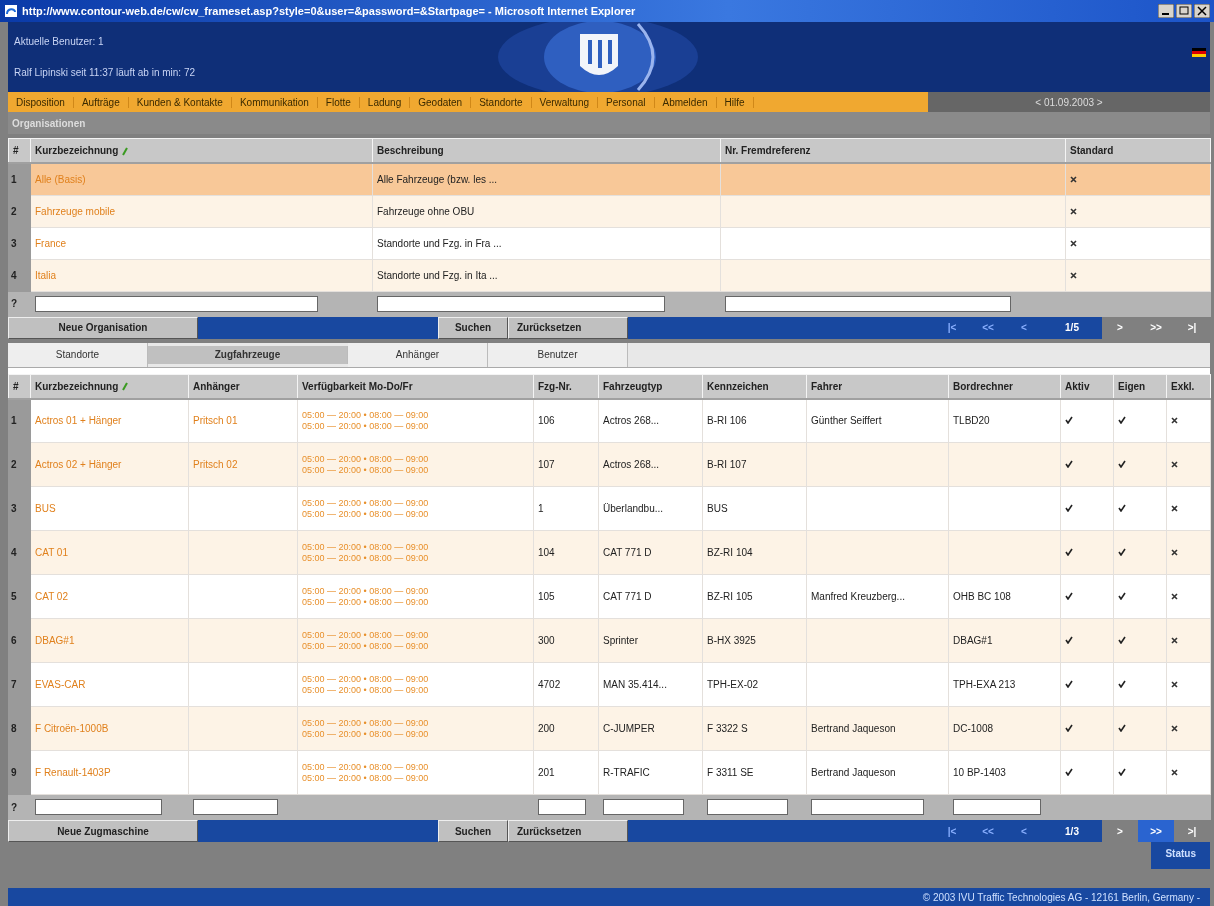 The width and height of the screenshot is (1214, 906). I want to click on column-header: Beschreibung, so click(546, 150).